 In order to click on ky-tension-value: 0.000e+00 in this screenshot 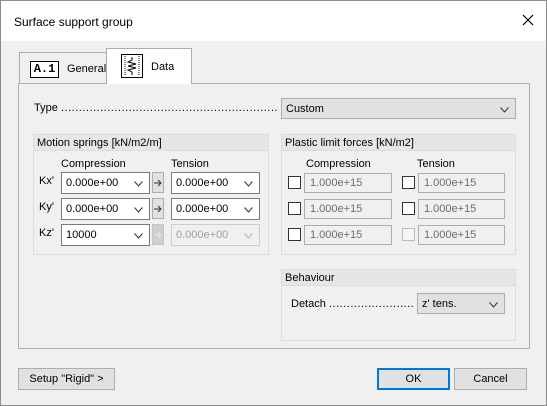, I will do `click(202, 209)`.